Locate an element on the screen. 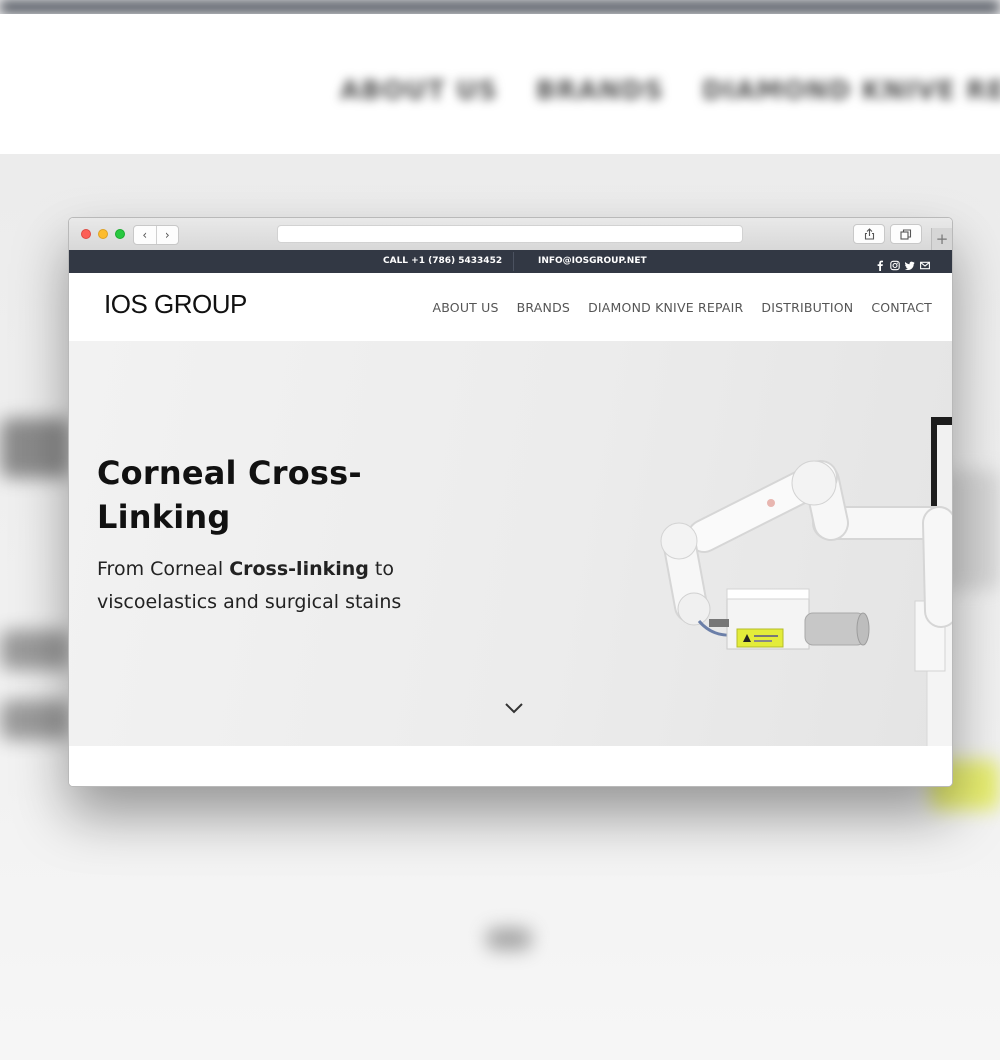 This screenshot has width=1000, height=1060. share-button is located at coordinates (869, 234).